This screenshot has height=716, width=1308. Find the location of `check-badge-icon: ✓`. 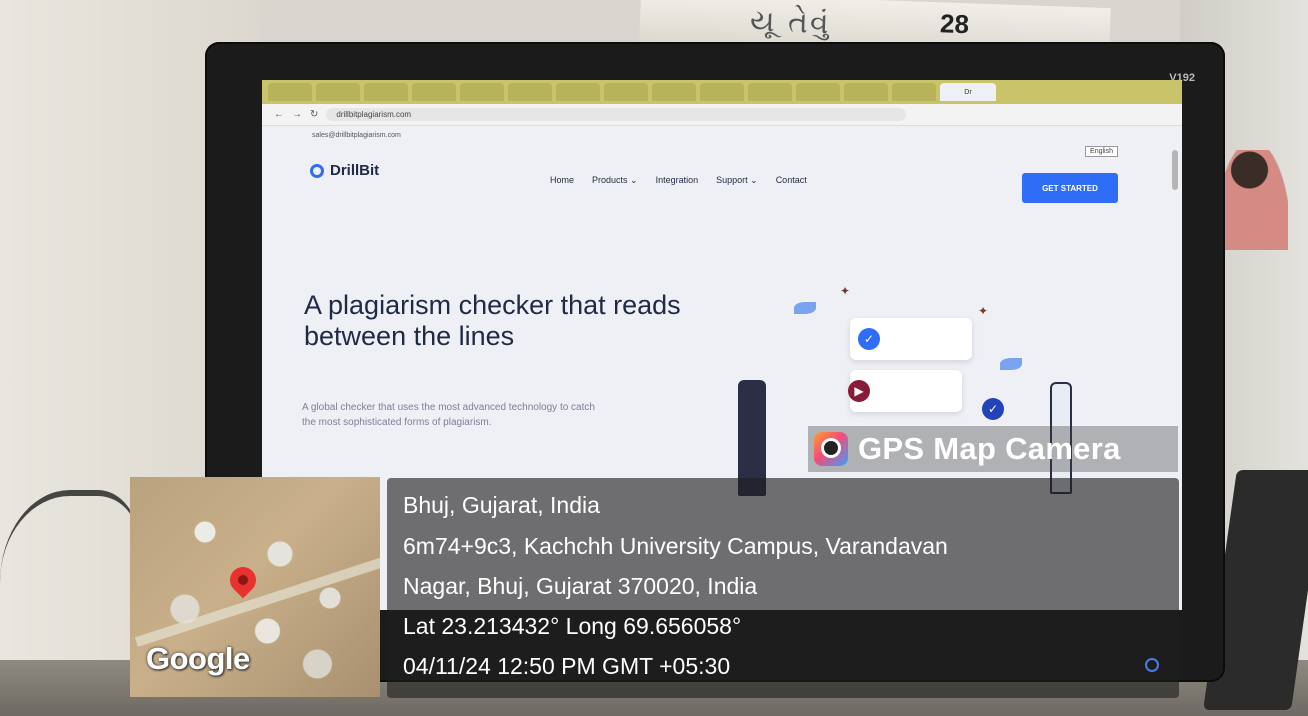

check-badge-icon: ✓ is located at coordinates (869, 339).